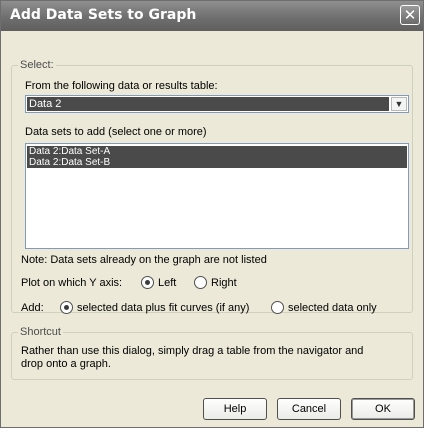 Image resolution: width=424 pixels, height=428 pixels. I want to click on add-label: Add:, so click(32, 308).